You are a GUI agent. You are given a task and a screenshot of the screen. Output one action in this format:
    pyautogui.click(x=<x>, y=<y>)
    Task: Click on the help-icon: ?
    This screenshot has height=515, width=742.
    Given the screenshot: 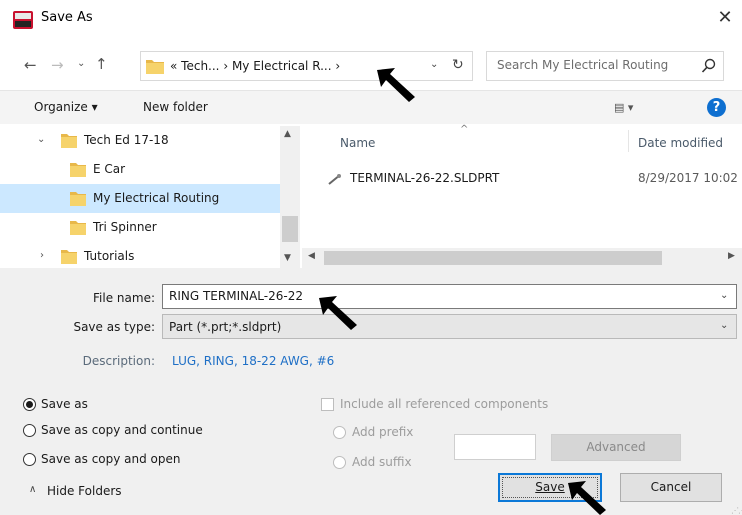 What is the action you would take?
    pyautogui.click(x=716, y=107)
    